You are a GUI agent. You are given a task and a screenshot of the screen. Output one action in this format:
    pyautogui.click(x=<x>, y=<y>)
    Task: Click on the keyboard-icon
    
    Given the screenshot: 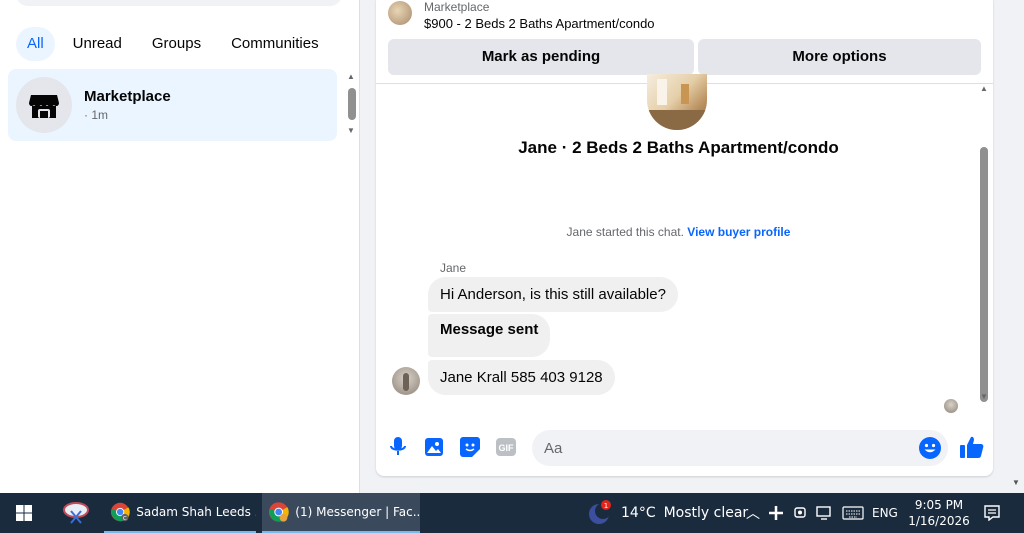 What is the action you would take?
    pyautogui.click(x=853, y=513)
    